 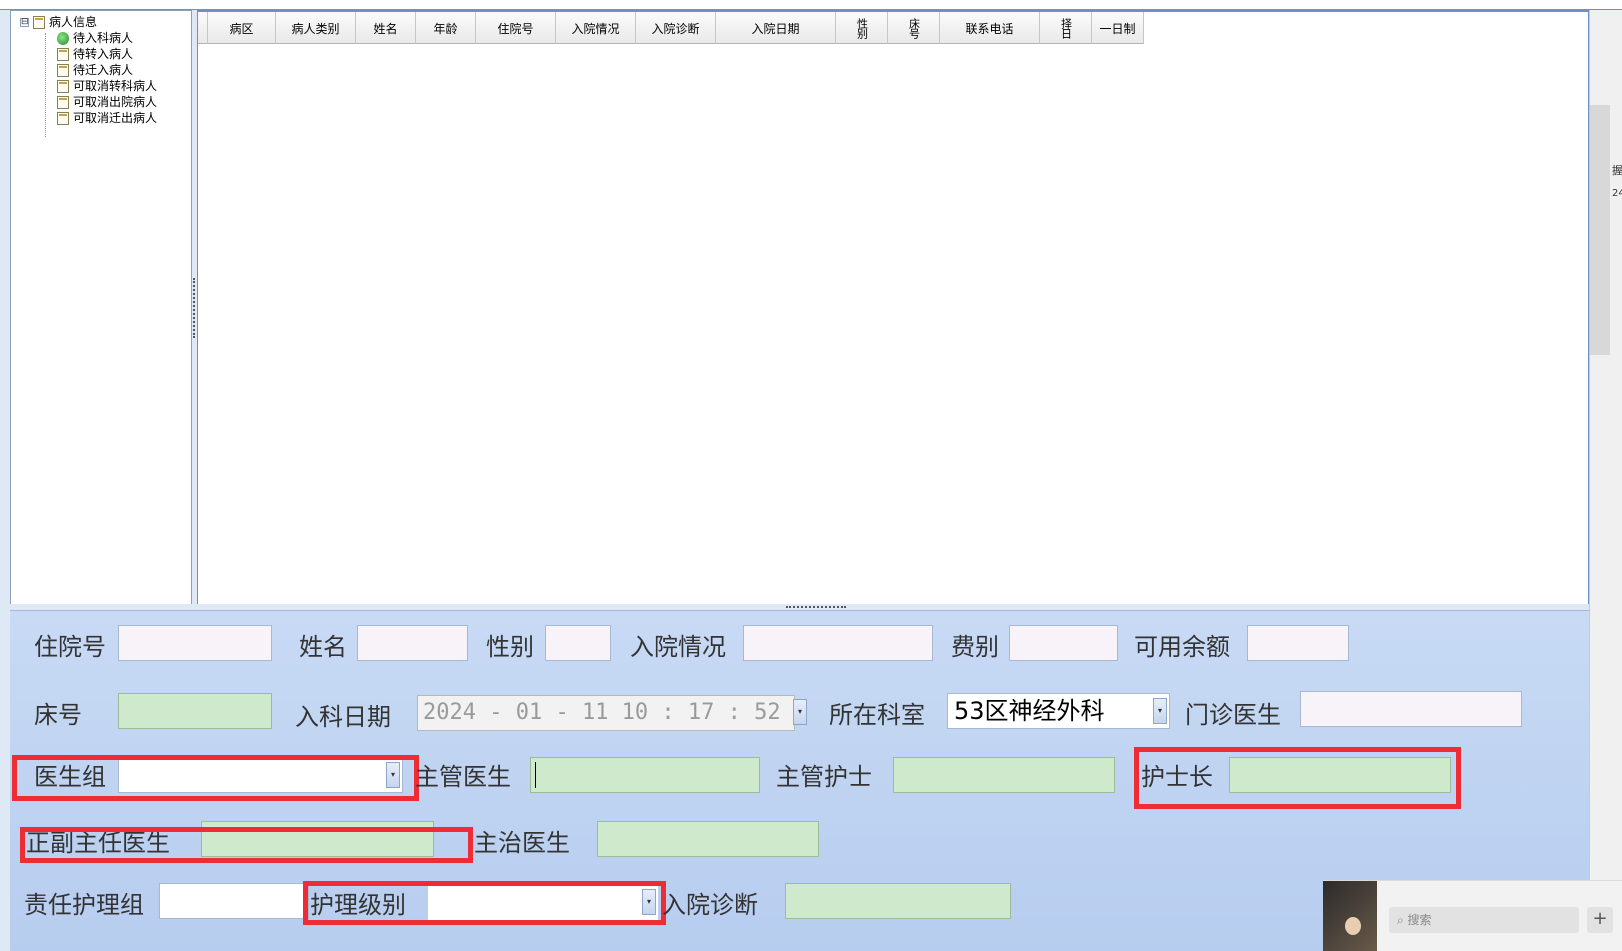 What do you see at coordinates (578, 643) in the screenshot?
I see `sex-input` at bounding box center [578, 643].